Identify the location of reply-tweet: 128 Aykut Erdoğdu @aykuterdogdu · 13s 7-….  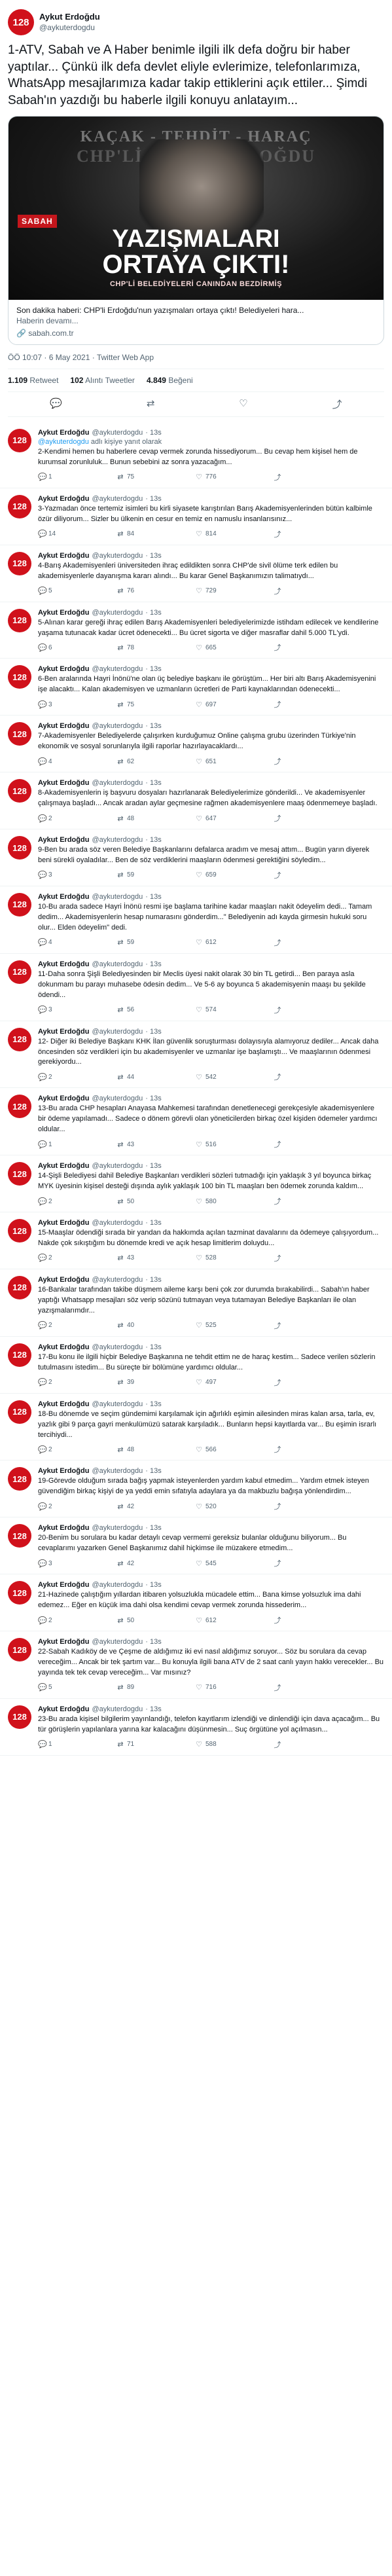
(196, 744).